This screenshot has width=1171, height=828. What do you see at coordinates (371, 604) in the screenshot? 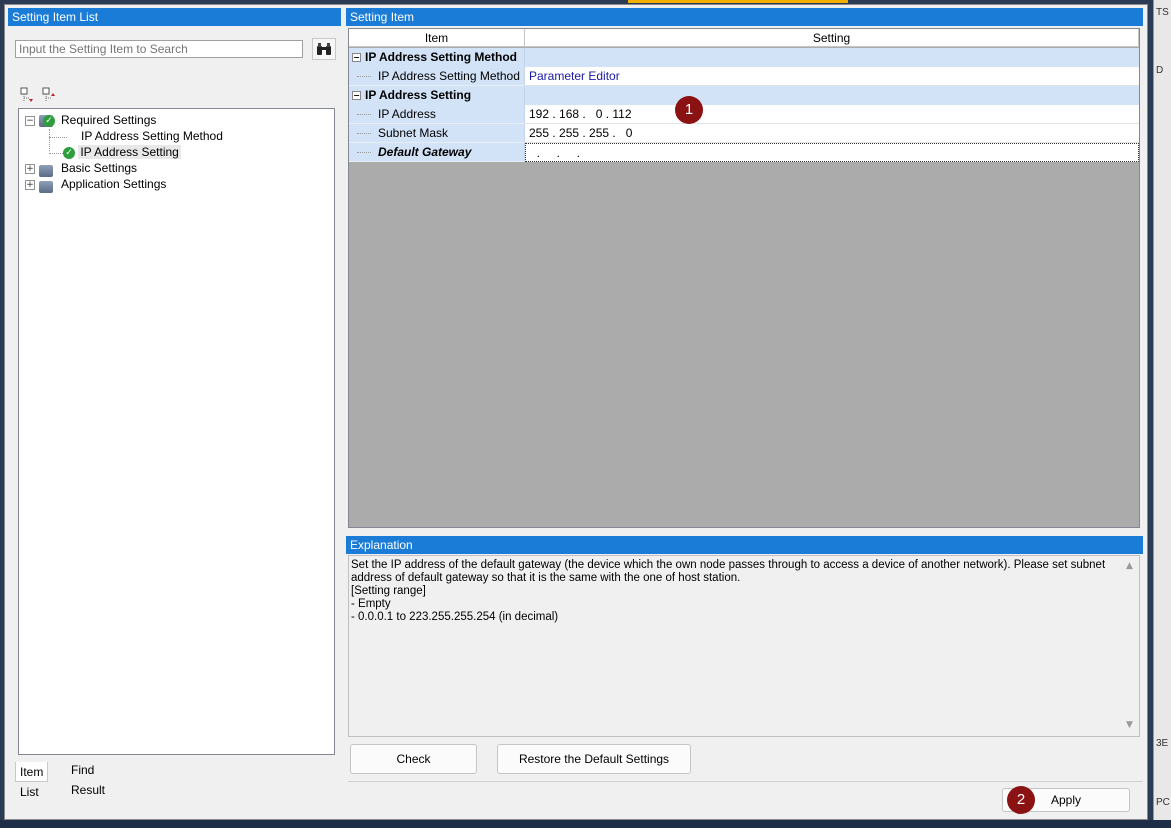
I see `explanation-line: - Empty` at bounding box center [371, 604].